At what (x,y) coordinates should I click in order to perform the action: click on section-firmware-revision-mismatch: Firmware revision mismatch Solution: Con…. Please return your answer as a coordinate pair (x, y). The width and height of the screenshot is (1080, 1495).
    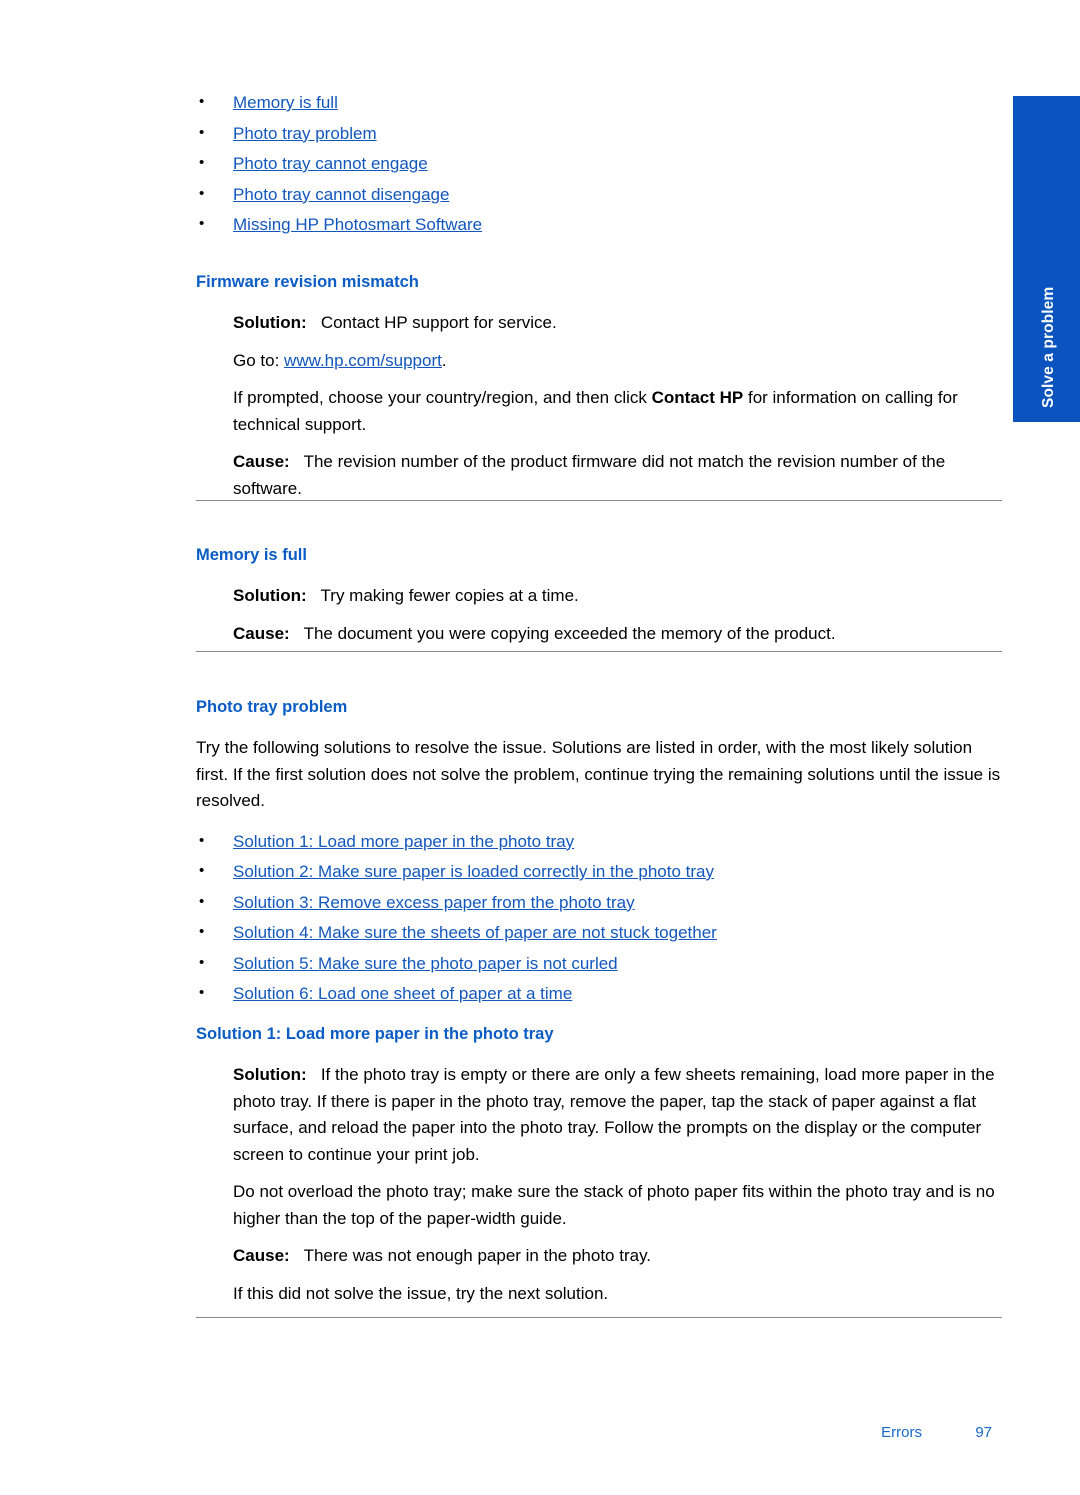
    Looking at the image, I should click on (599, 387).